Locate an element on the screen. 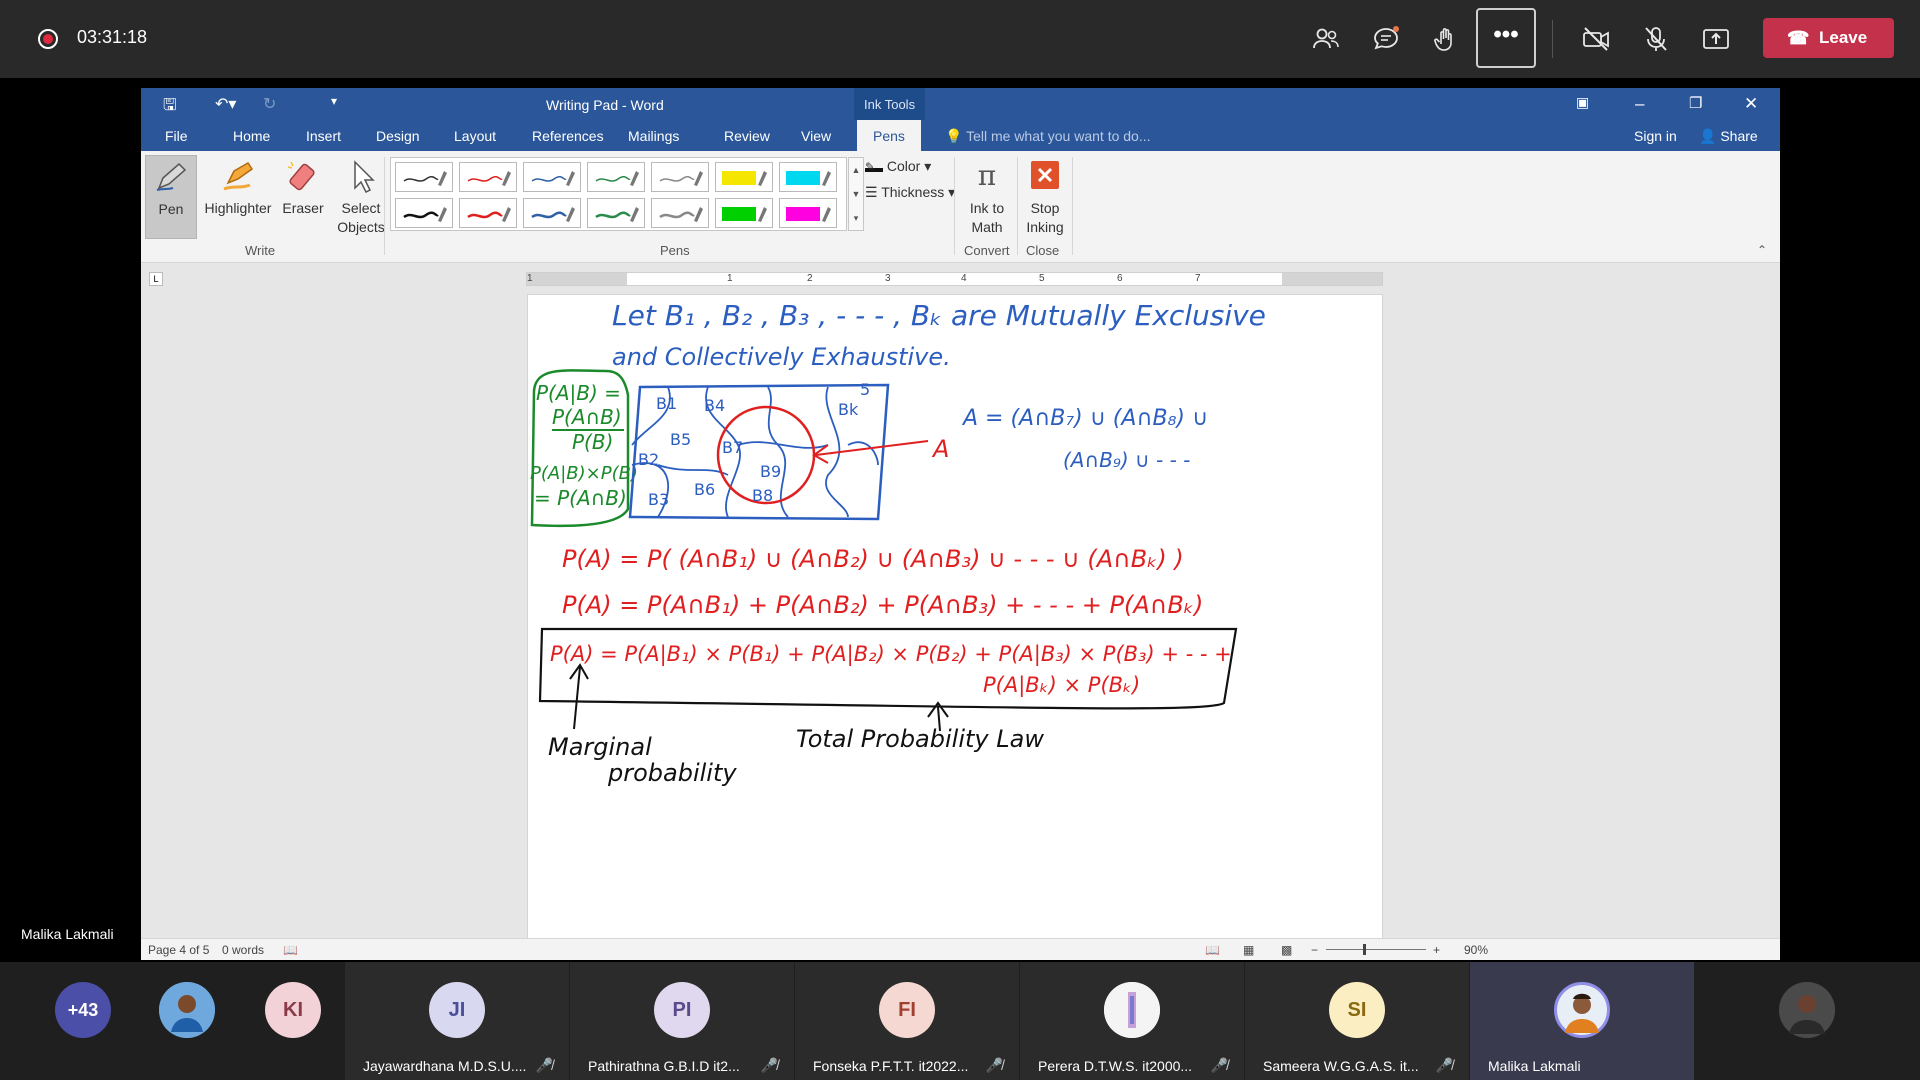 This screenshot has height=1080, width=1920. sign-in-link: Sign in is located at coordinates (1655, 136).